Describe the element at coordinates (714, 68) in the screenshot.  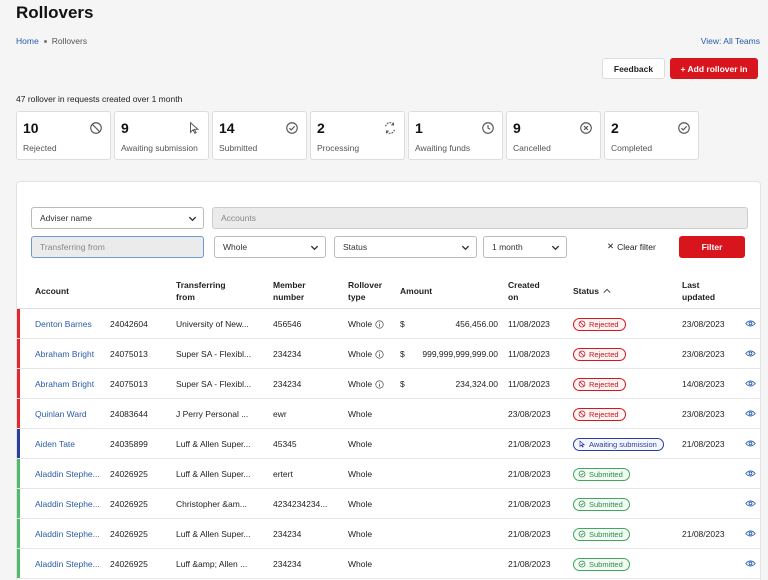
I see `add-rollover-button: + Add rollover in` at that location.